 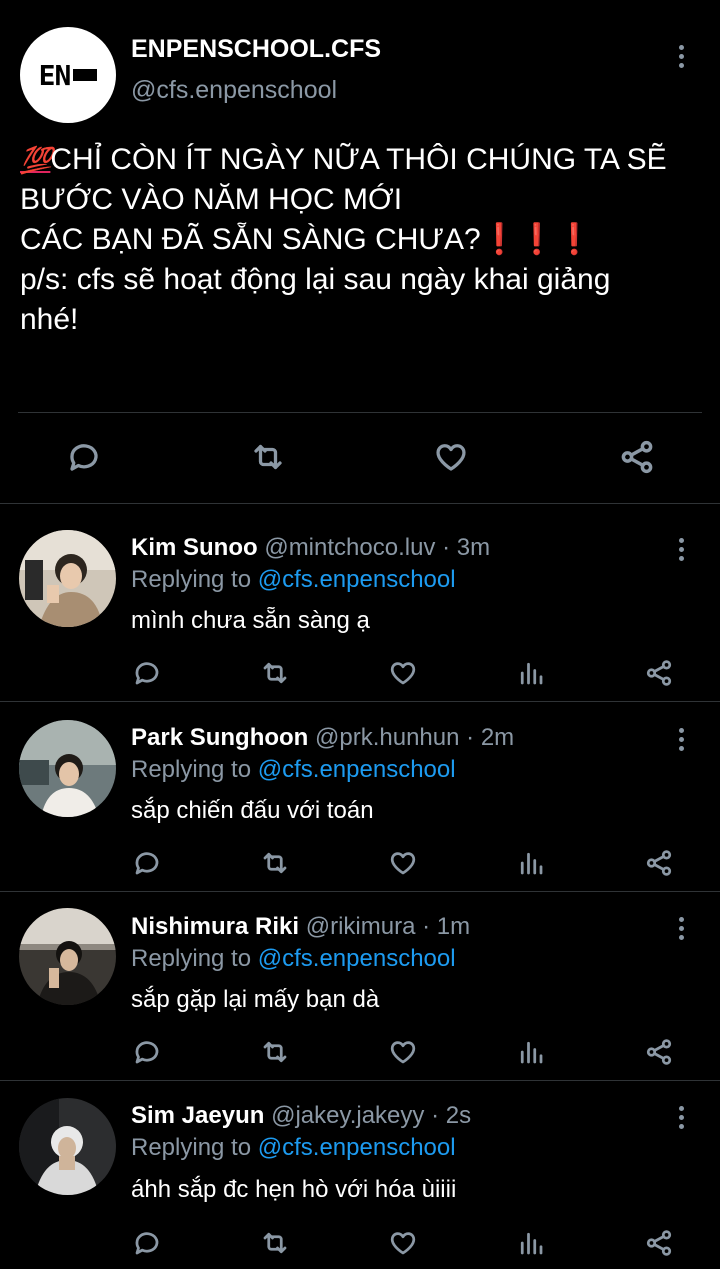 I want to click on reply-author-handle: @mintchoco.luv, so click(x=349, y=547).